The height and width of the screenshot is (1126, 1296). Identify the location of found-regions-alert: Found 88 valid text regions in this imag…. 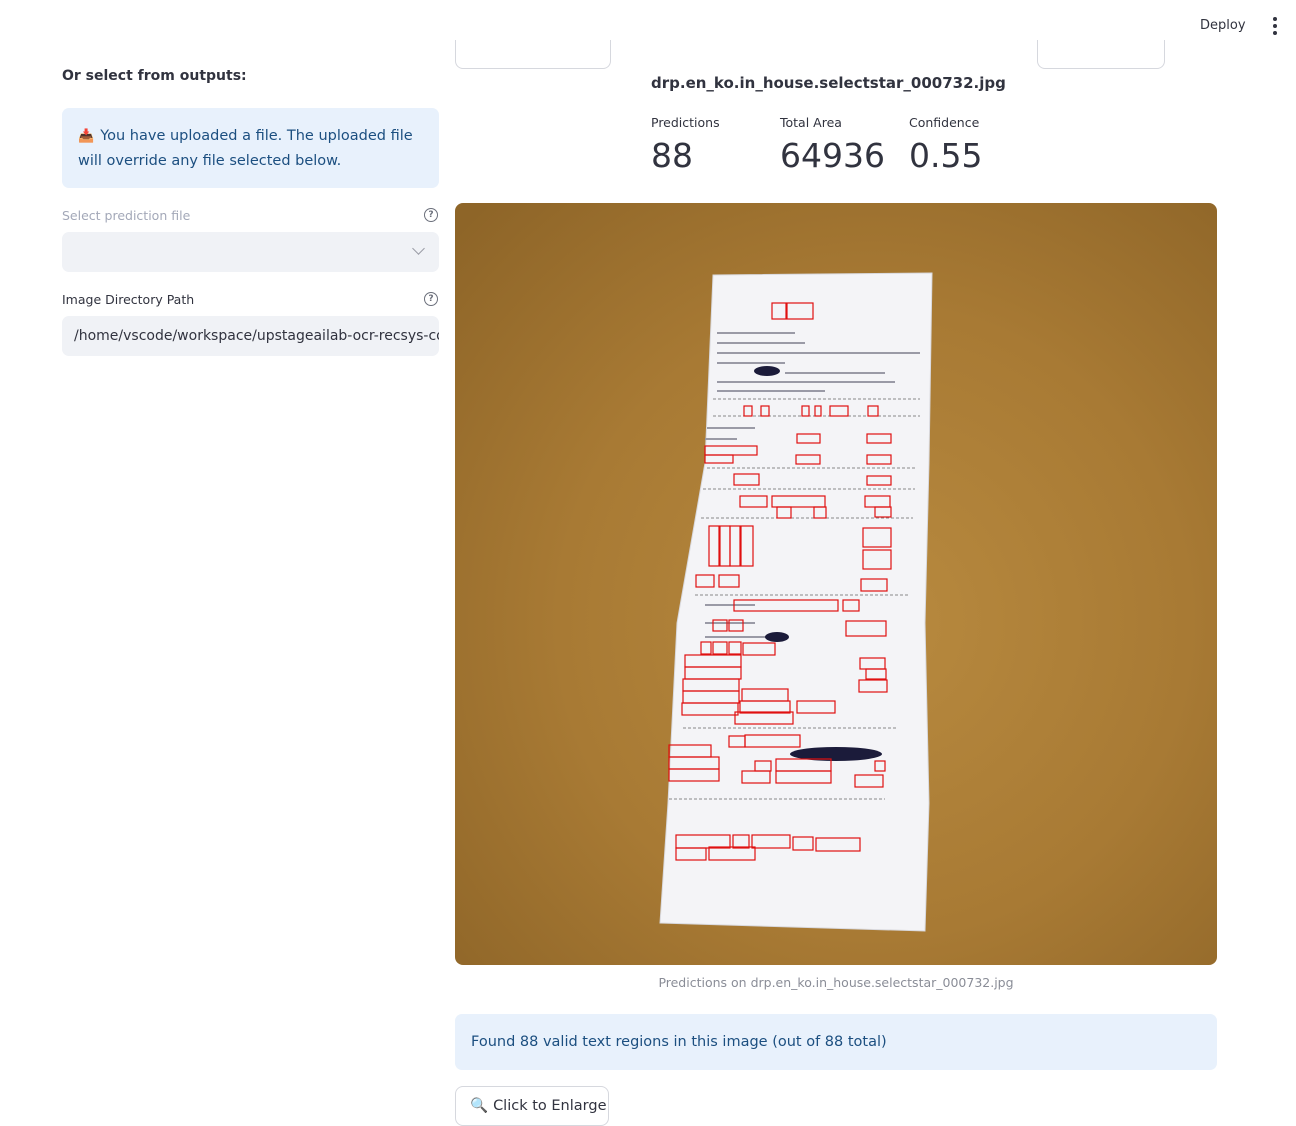
(836, 1042).